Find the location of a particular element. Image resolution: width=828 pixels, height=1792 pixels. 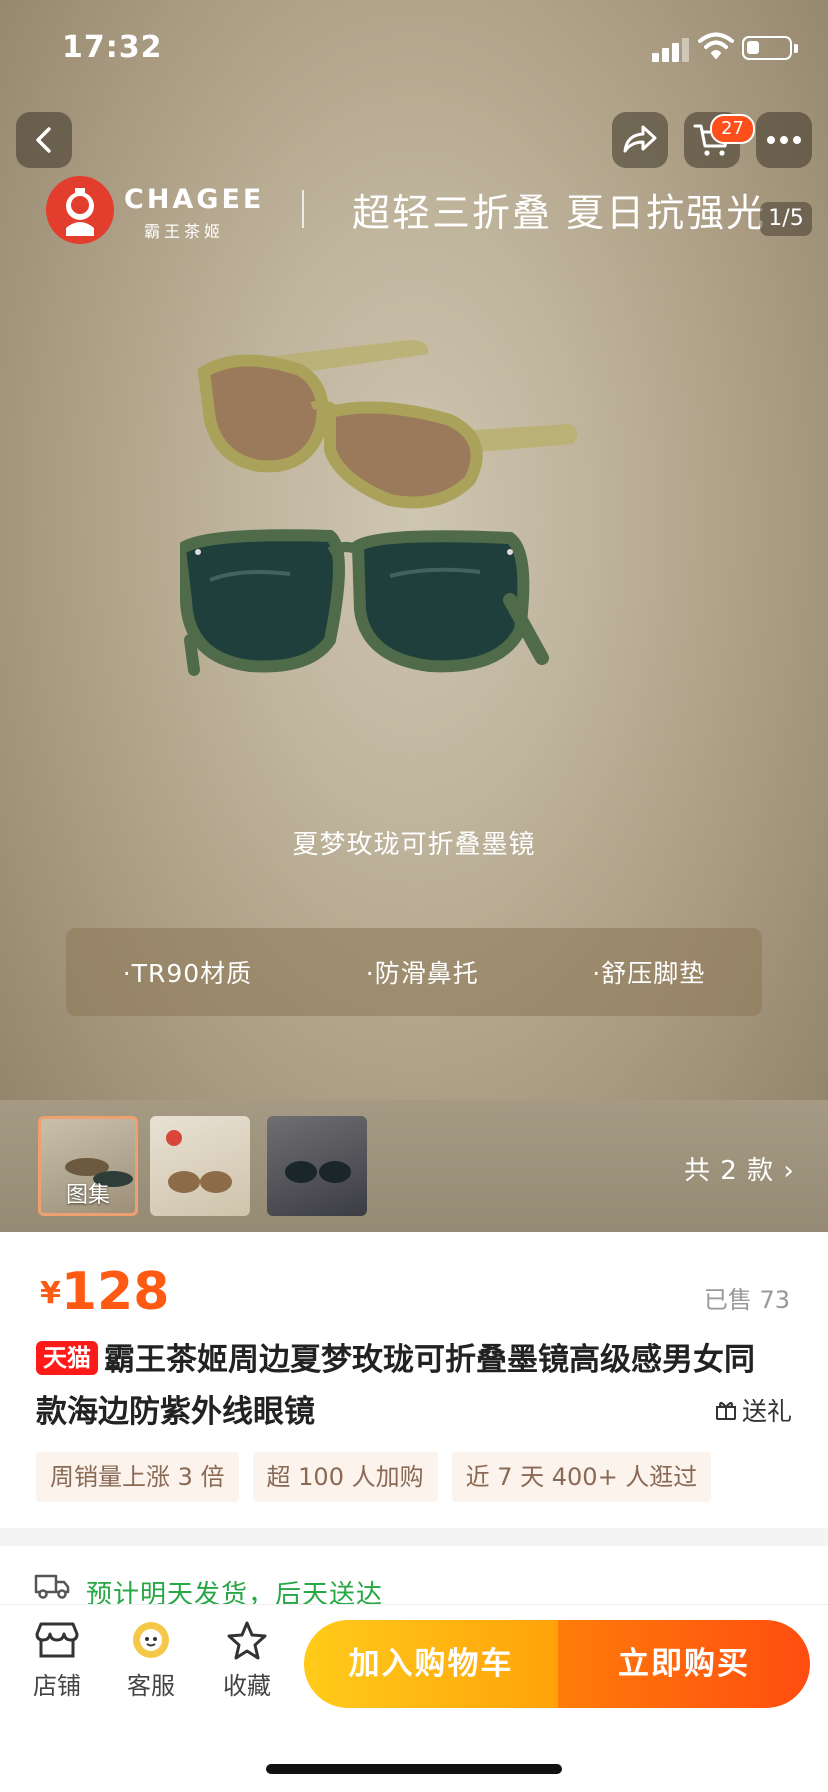

signal-icon is located at coordinates (672, 49).